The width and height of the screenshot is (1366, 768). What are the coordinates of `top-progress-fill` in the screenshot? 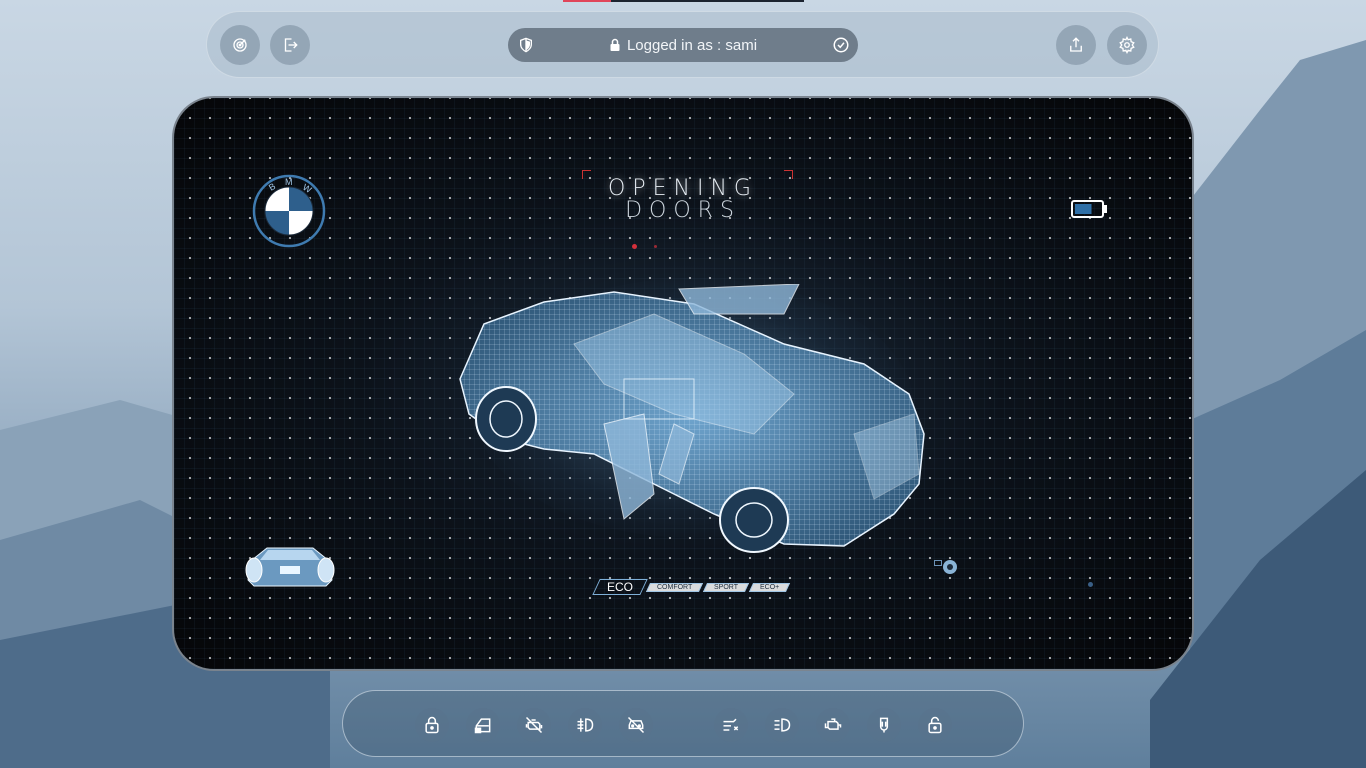 It's located at (587, 1).